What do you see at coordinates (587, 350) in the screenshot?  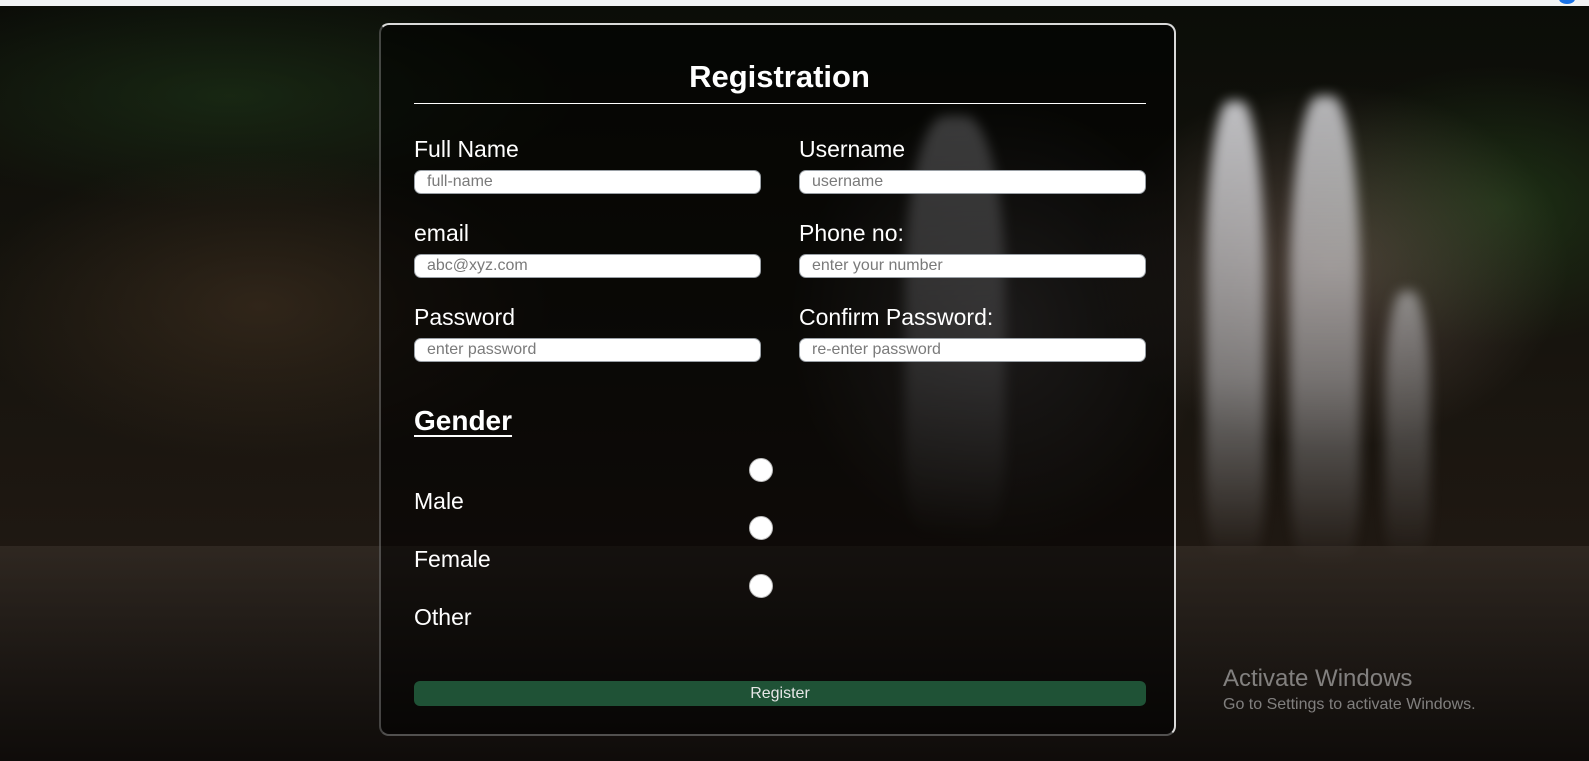 I see `password-input` at bounding box center [587, 350].